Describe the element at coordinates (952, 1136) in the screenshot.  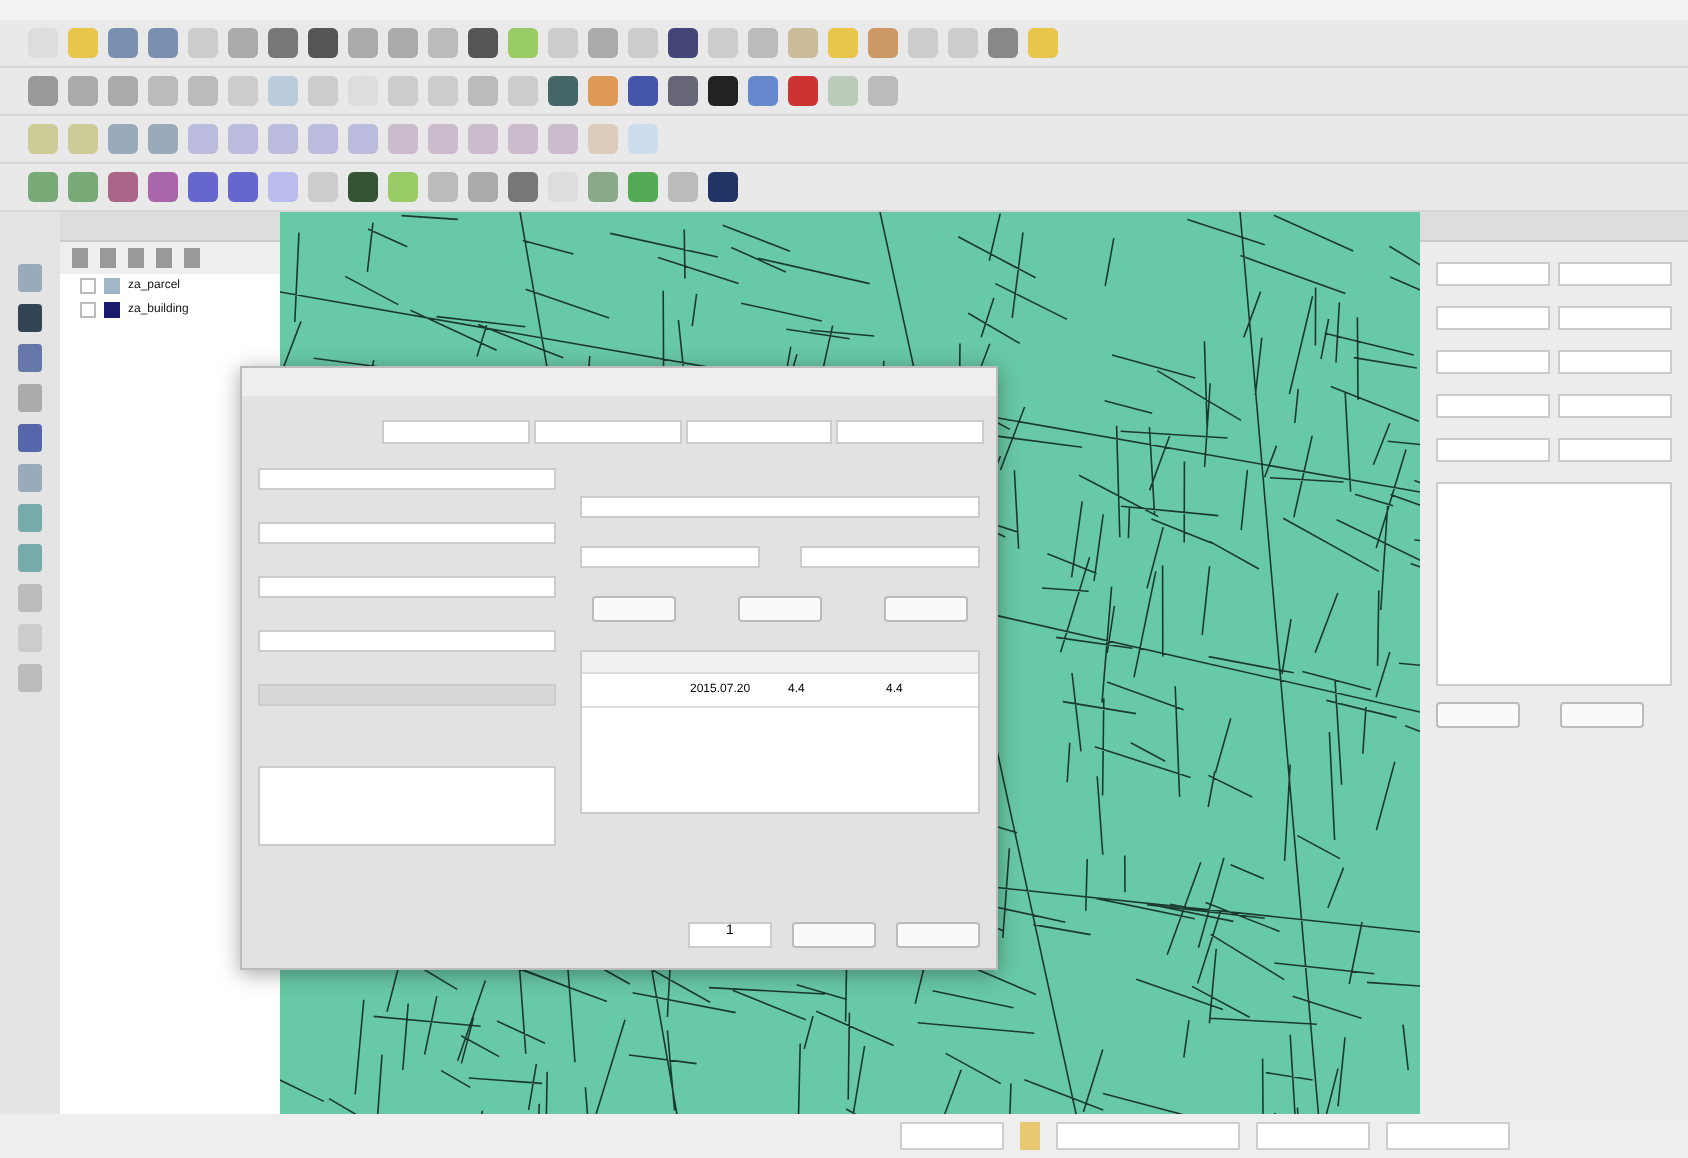
I see `status-field` at that location.